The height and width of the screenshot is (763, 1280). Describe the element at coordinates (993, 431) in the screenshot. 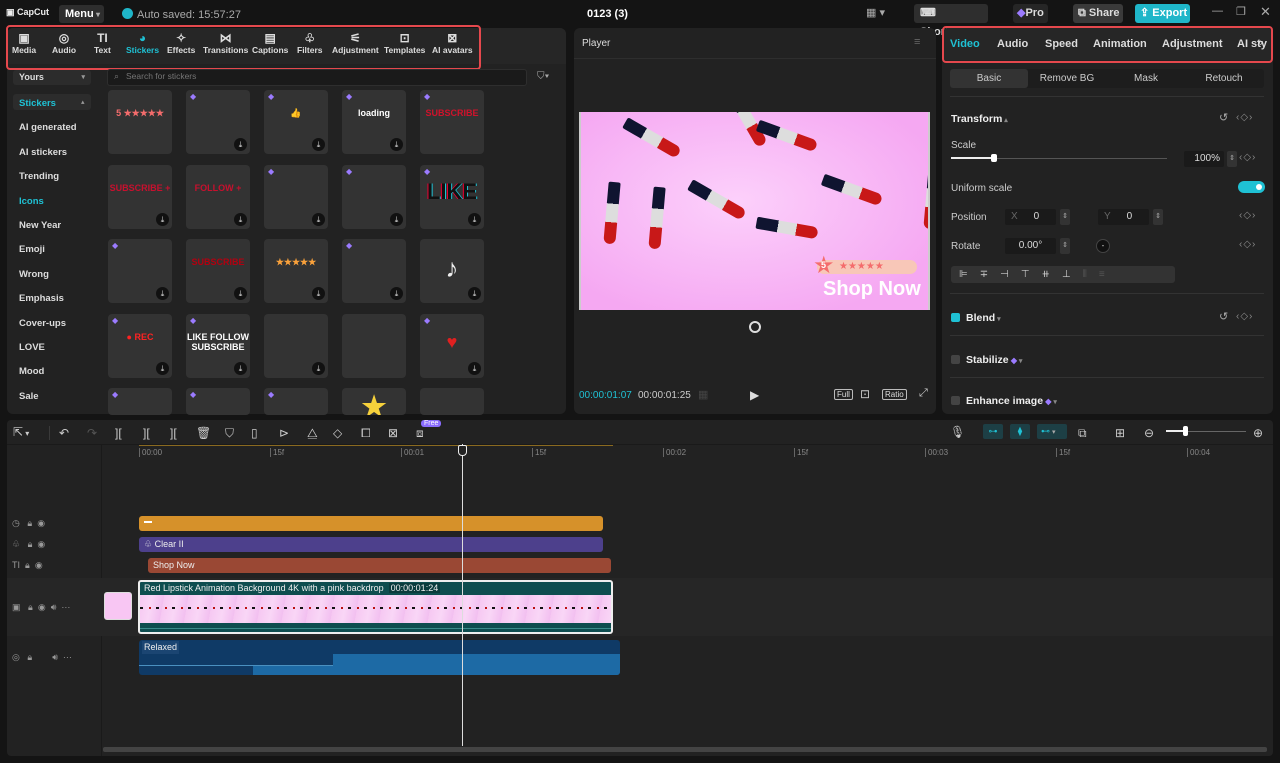

I see `main-track-magnet-icon: ⊶` at that location.